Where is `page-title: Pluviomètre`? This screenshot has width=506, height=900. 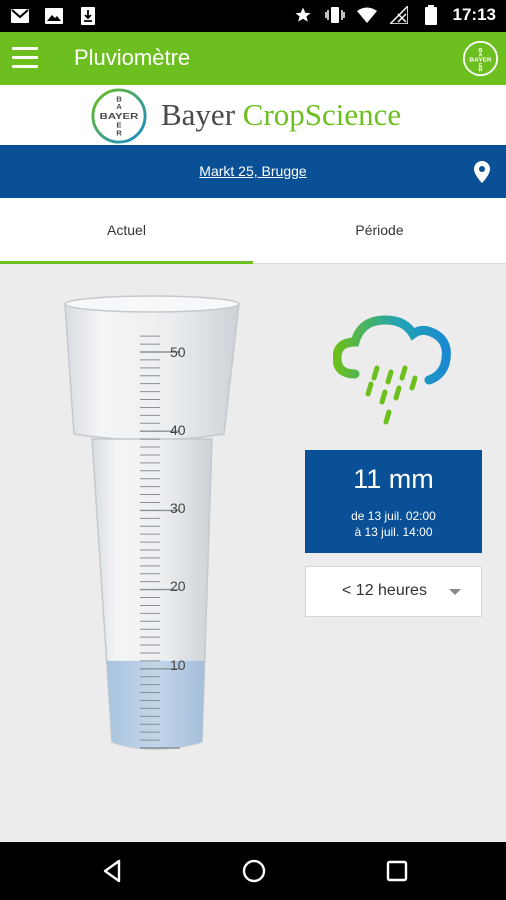
page-title: Pluviomètre is located at coordinates (132, 57).